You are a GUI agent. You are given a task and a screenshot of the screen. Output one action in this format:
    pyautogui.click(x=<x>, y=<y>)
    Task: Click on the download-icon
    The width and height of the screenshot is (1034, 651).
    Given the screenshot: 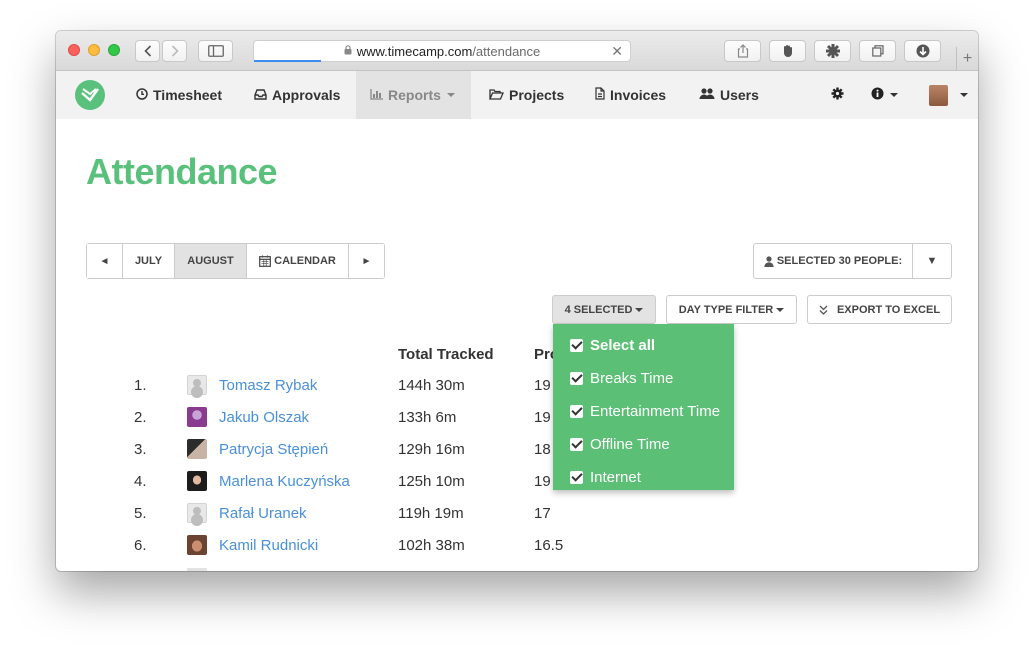 What is the action you would take?
    pyautogui.click(x=922, y=51)
    